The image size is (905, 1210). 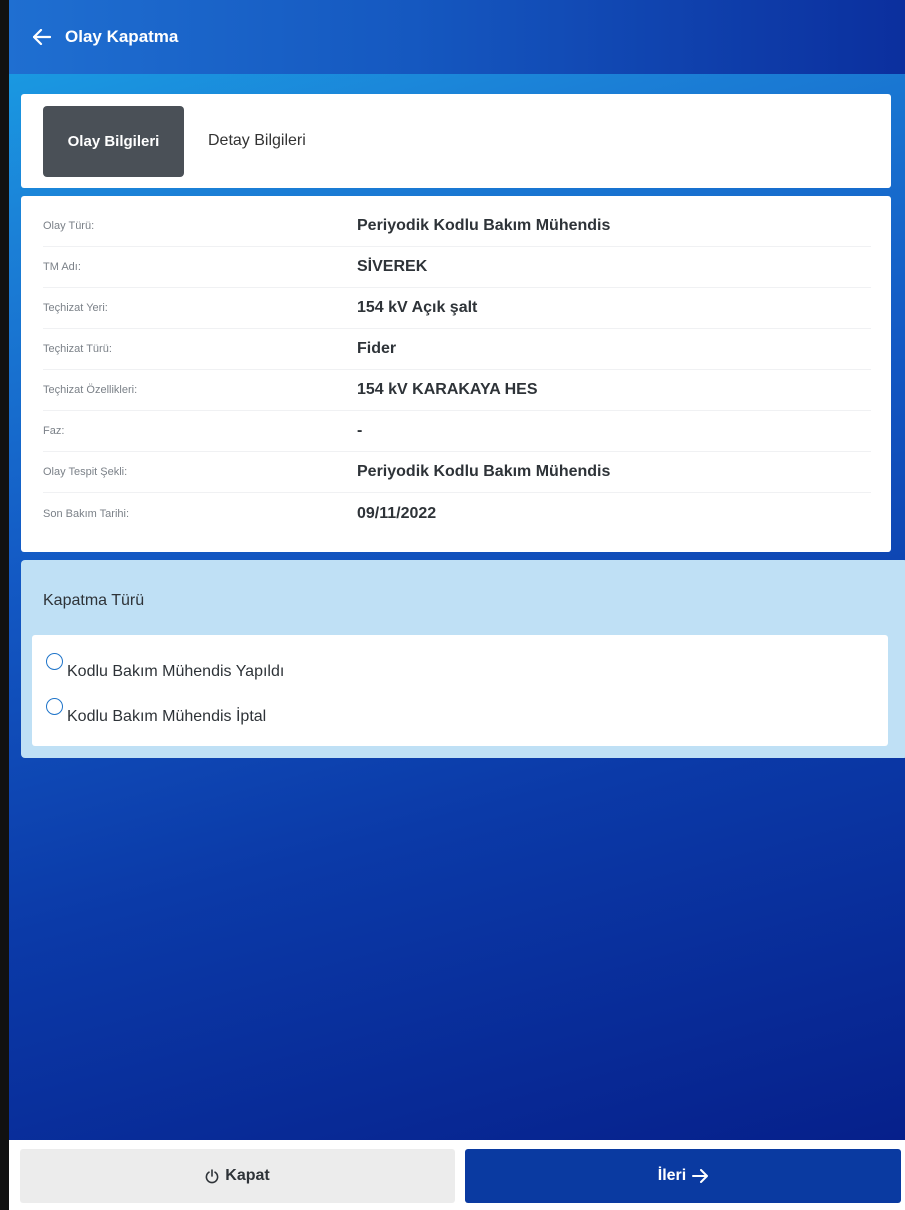 I want to click on info-row-techizat-yeri: Teçhizat Yeri: 154 kV Açık şalt, so click(x=457, y=308).